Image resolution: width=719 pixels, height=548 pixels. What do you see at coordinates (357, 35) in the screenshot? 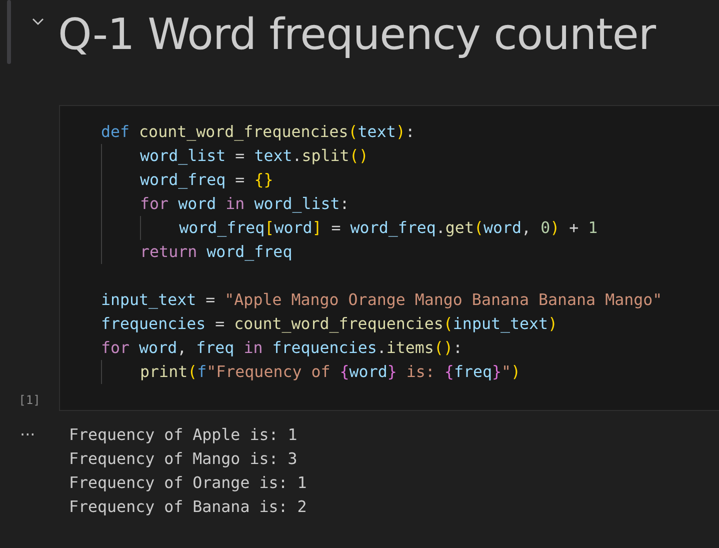
I see `markdown-heading: Q-1 Word frequency counter` at bounding box center [357, 35].